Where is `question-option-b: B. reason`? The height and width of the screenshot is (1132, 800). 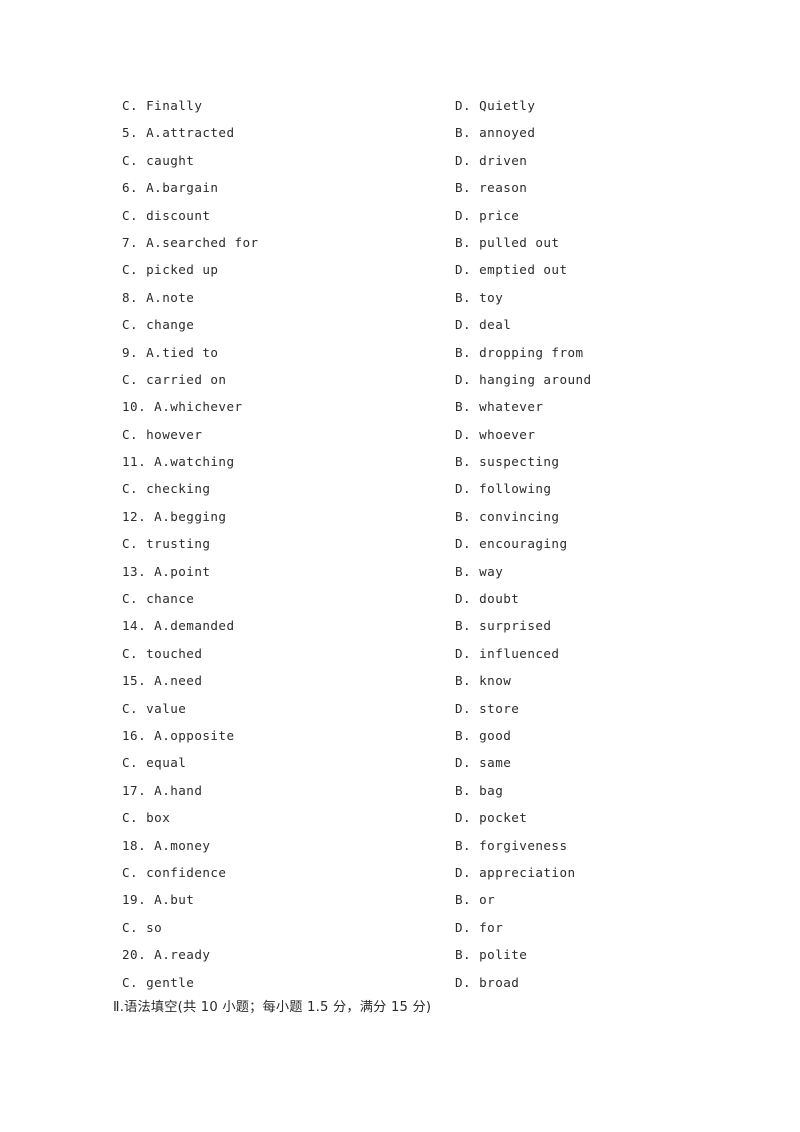
question-option-b: B. reason is located at coordinates (491, 187).